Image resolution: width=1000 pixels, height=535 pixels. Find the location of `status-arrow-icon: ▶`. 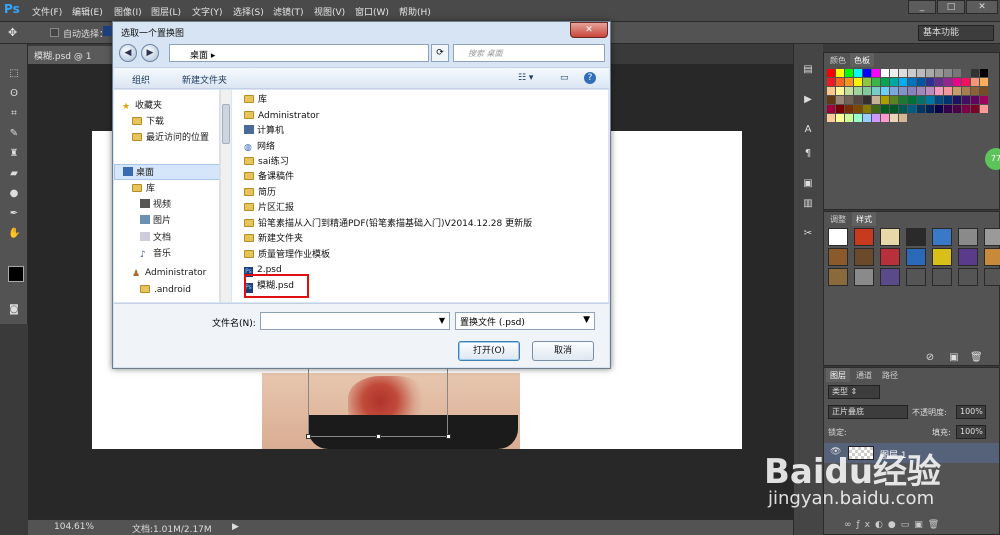

status-arrow-icon: ▶ is located at coordinates (235, 527).